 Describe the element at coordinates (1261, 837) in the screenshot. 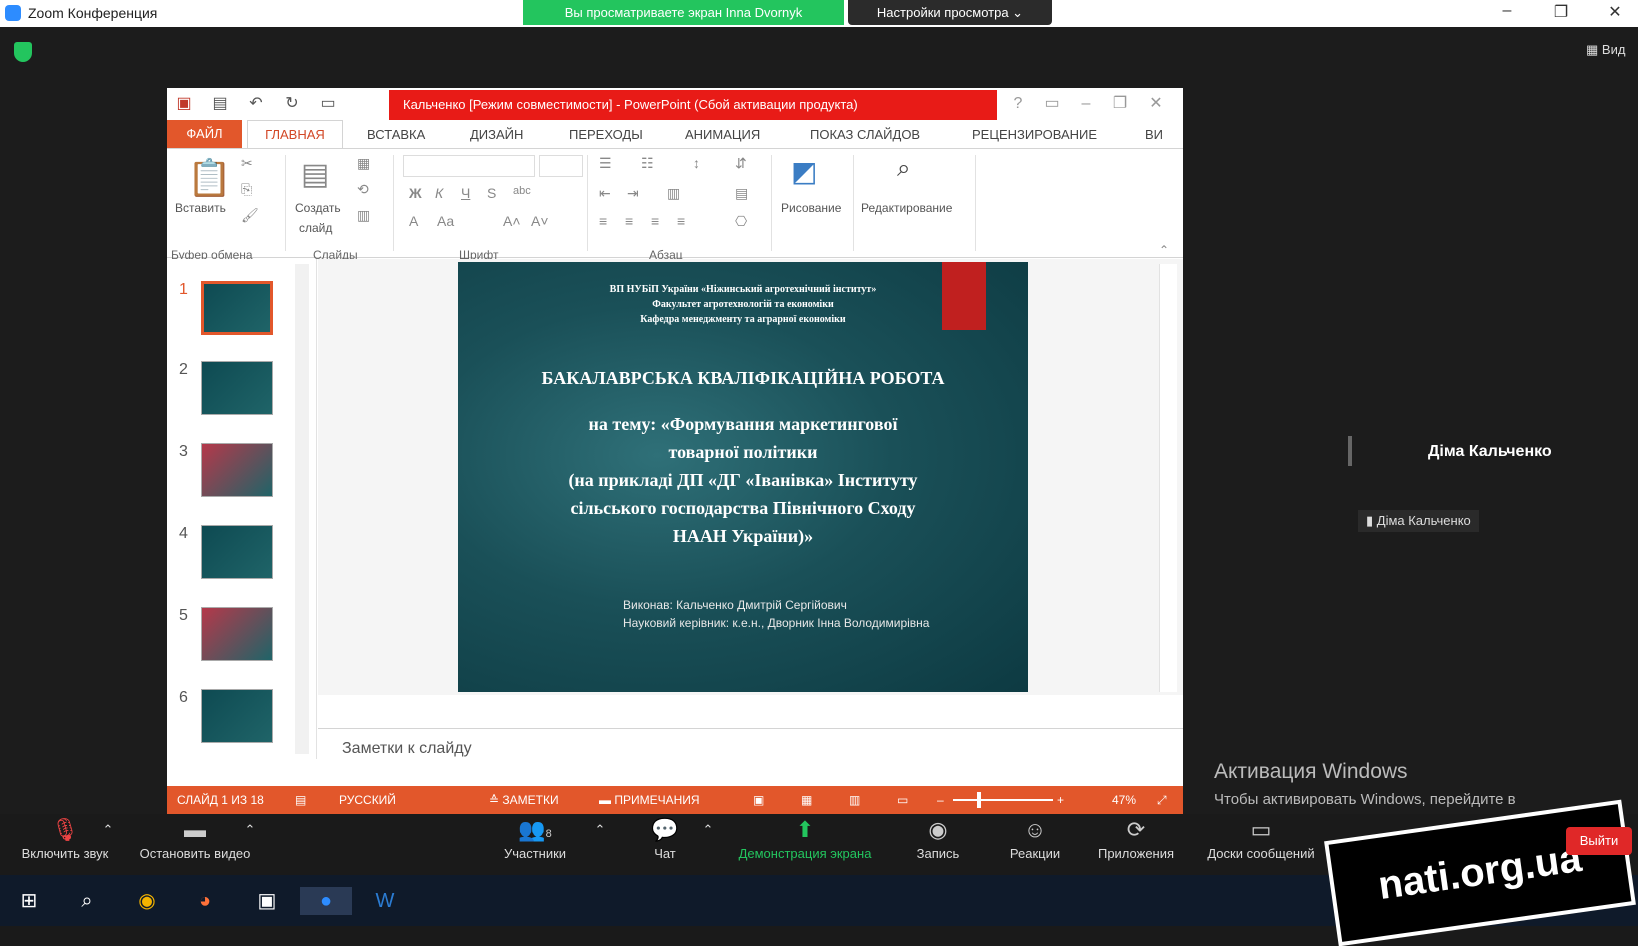

I see `whiteboards-button: ▭ Доски сообщений` at that location.